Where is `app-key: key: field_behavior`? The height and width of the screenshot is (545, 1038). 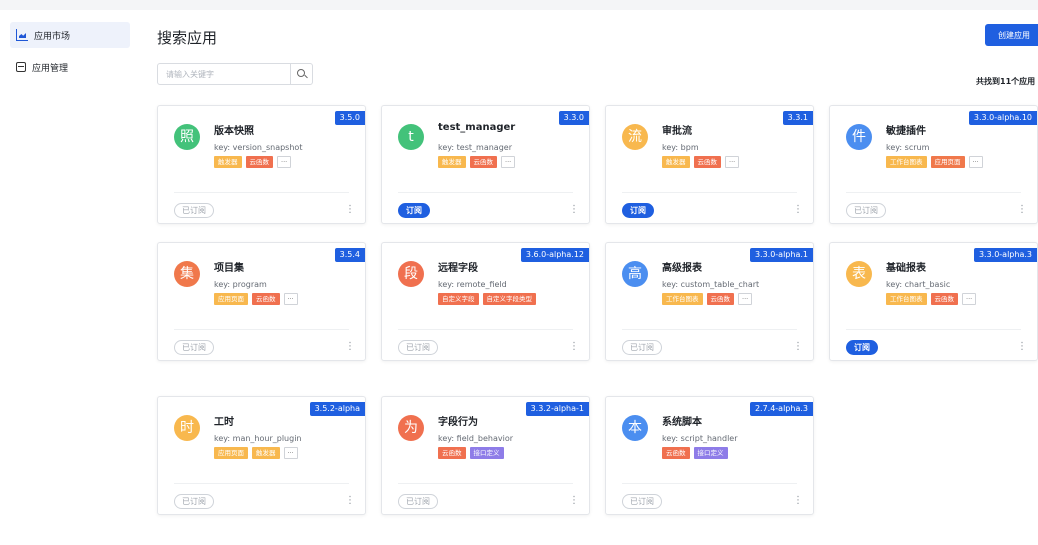
app-key: key: field_behavior is located at coordinates (476, 438).